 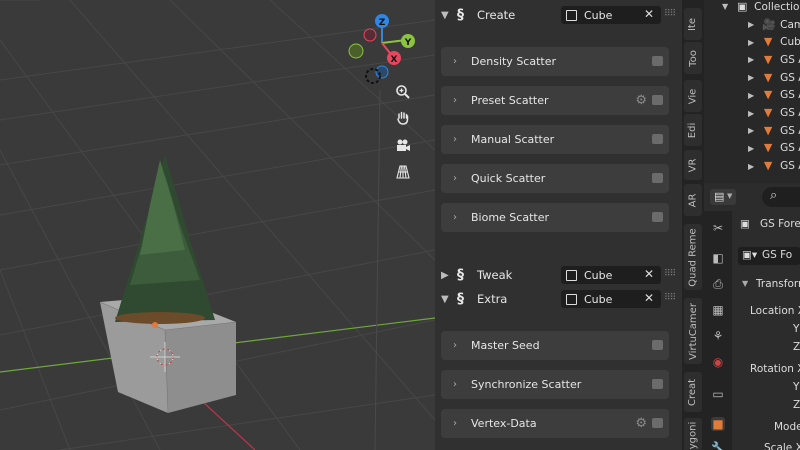 I want to click on scene-icon: ⚘, so click(x=718, y=336).